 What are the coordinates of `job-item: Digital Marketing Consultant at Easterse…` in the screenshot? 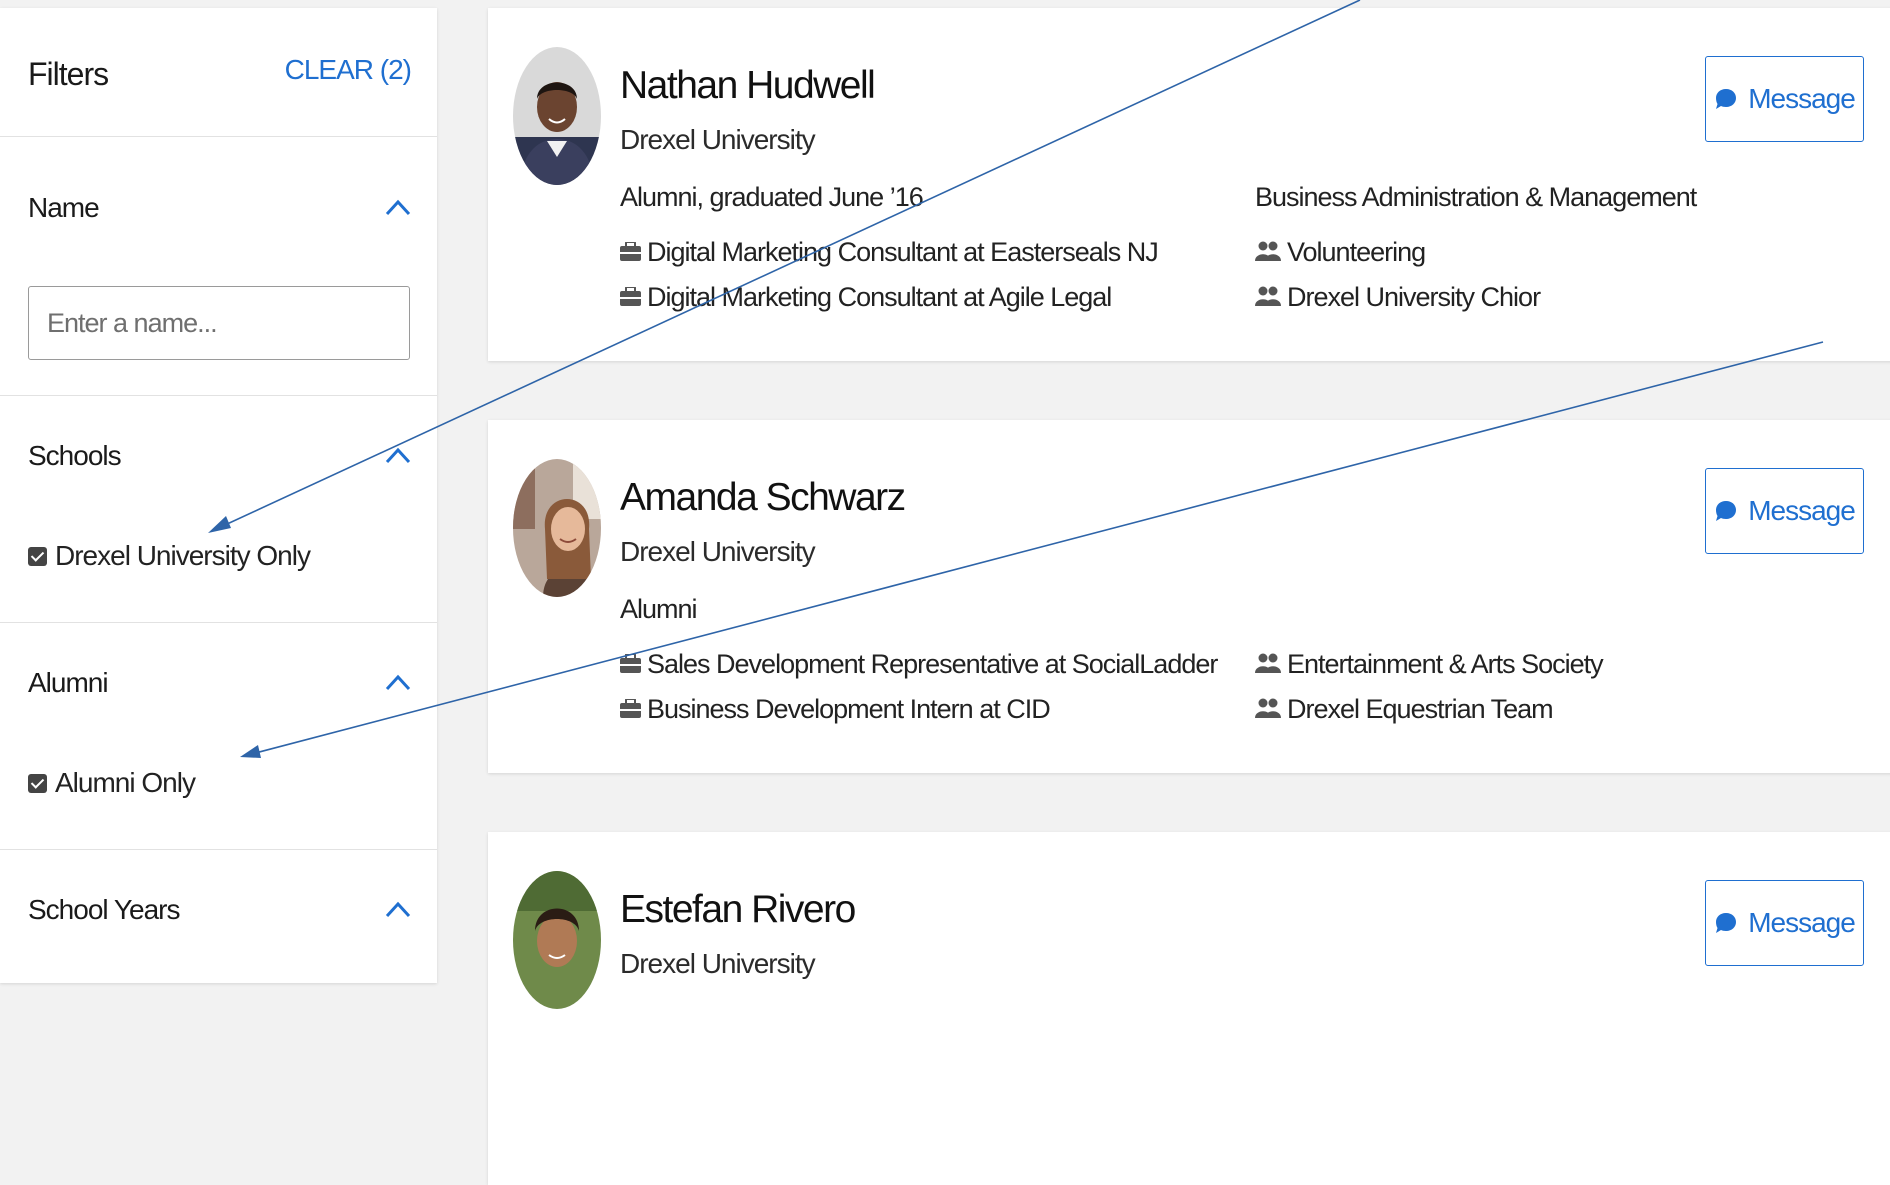 It's located at (889, 252).